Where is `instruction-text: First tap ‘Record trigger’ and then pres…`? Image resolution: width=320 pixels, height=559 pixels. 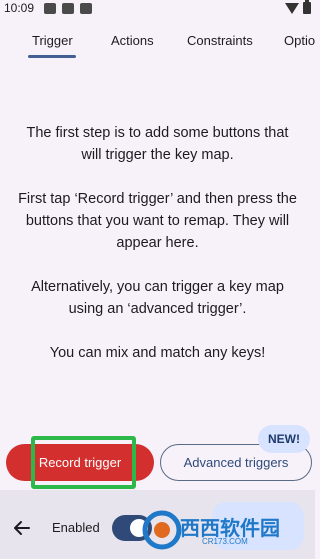 instruction-text: First tap ‘Record trigger’ and then pres… is located at coordinates (157, 221).